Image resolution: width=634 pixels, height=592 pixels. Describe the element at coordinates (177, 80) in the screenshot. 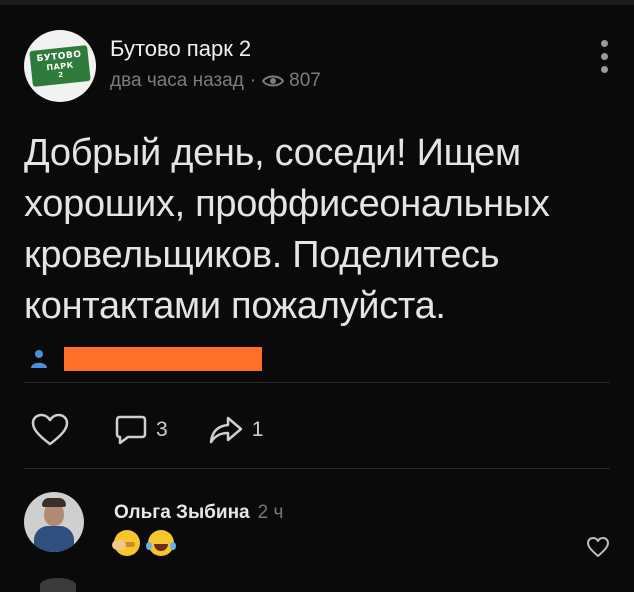

I see `post-time: два часа назад` at that location.